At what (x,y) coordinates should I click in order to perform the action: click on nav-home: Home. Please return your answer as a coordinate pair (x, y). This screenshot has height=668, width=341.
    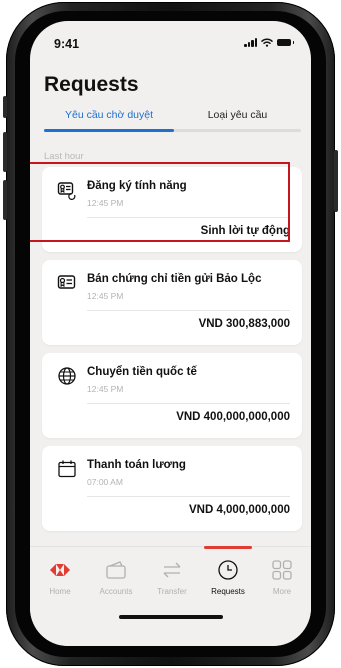
    Looking at the image, I should click on (60, 577).